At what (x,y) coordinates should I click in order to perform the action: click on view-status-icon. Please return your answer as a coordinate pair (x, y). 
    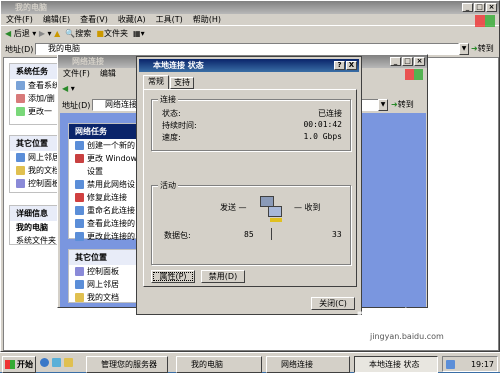
    Looking at the image, I should click on (79, 223).